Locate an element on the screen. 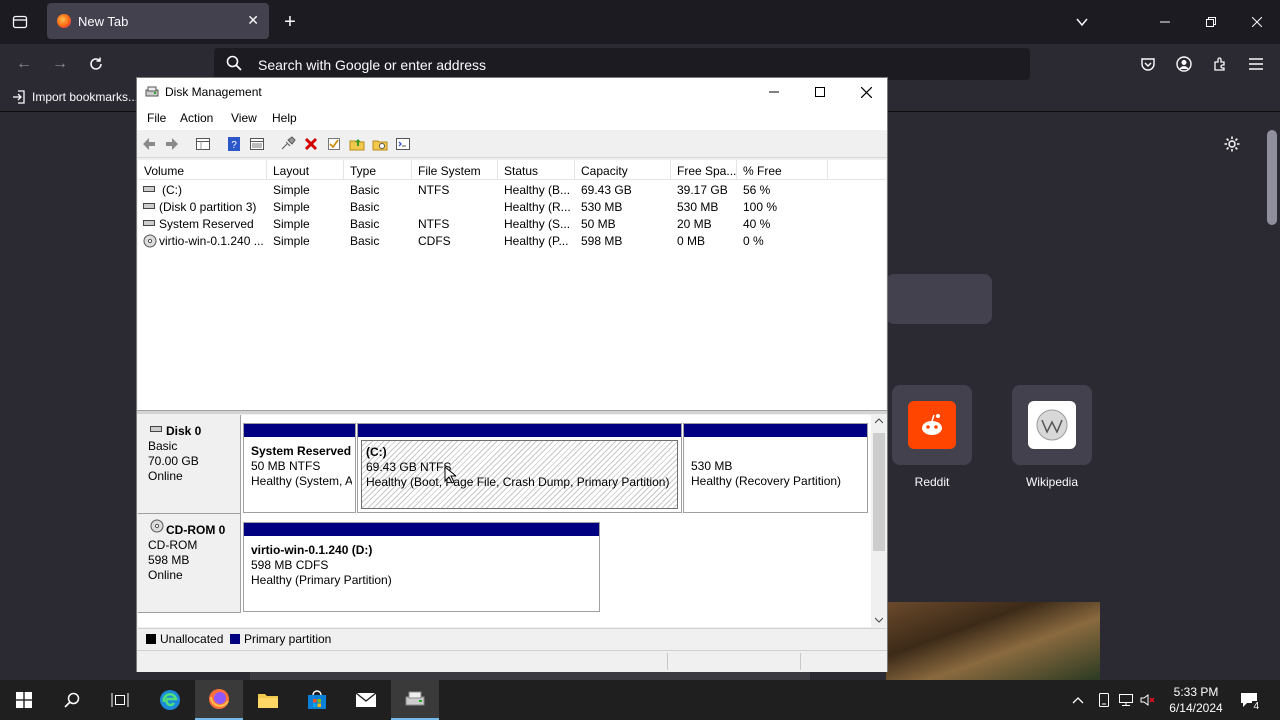 This screenshot has height=720, width=1280. start-button is located at coordinates (24, 700).